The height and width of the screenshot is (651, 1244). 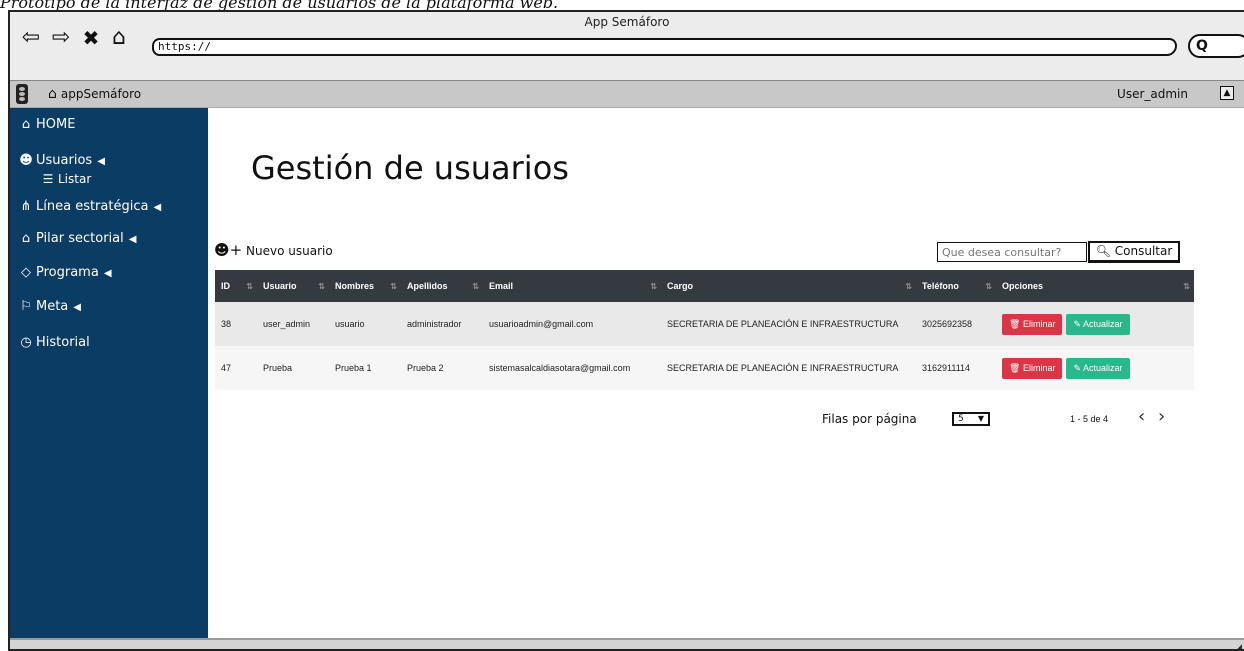 I want to click on new-user-button: ☻+ Nuevo usuario, so click(x=273, y=250).